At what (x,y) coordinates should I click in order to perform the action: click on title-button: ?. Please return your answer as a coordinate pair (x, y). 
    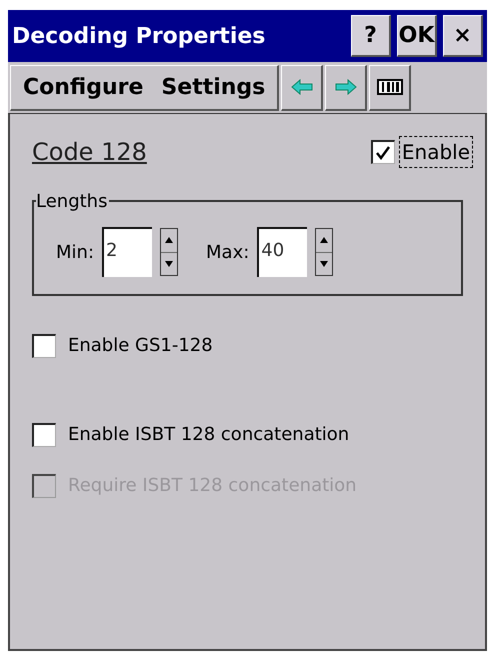
    Looking at the image, I should click on (371, 36).